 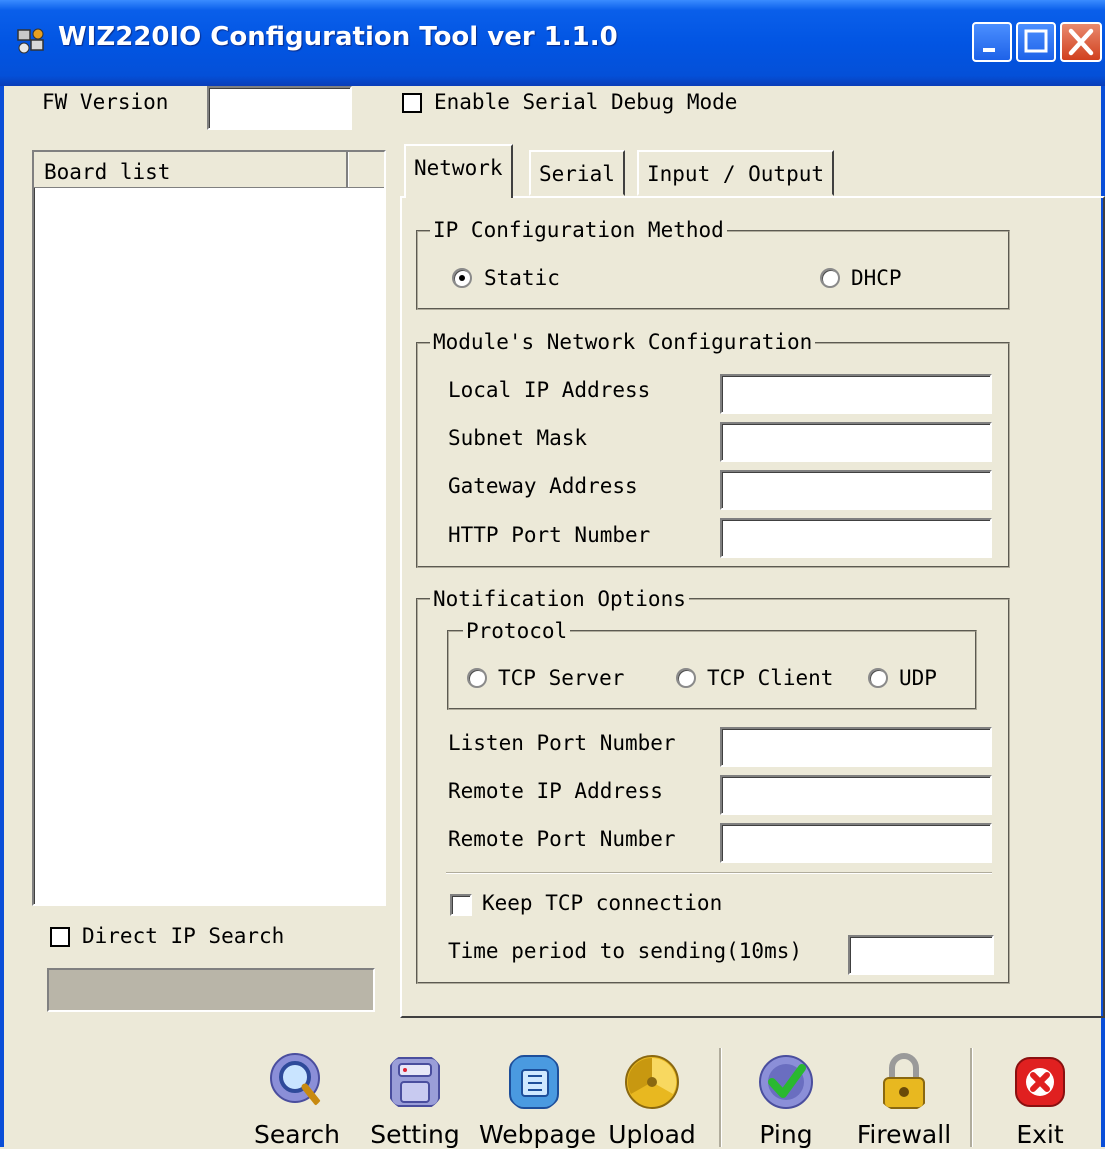 I want to click on exit-button: Exit, so click(x=1040, y=1100).